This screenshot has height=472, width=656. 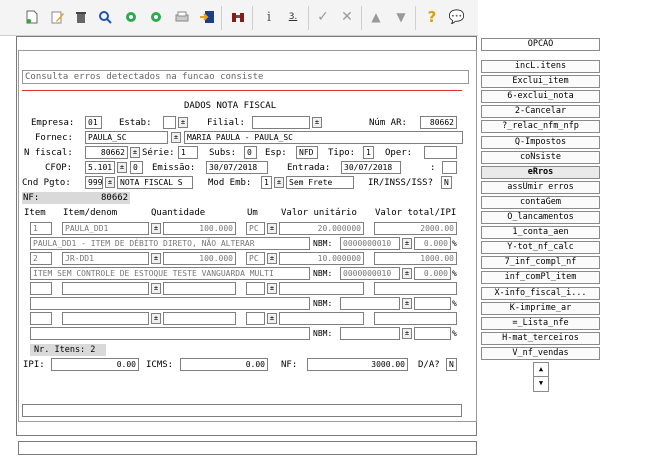 I want to click on help-question-icon: ?, so click(x=432, y=17).